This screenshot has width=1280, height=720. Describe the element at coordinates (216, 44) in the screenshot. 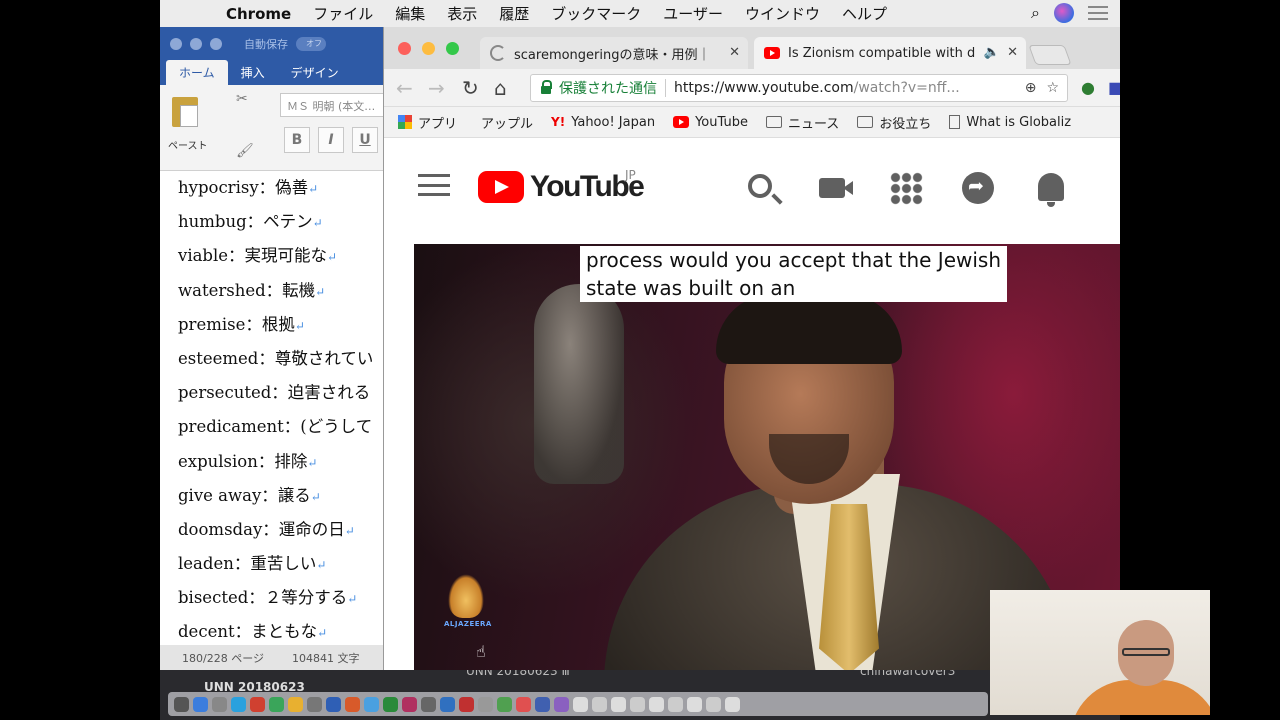

I see `word-zoom-button` at that location.